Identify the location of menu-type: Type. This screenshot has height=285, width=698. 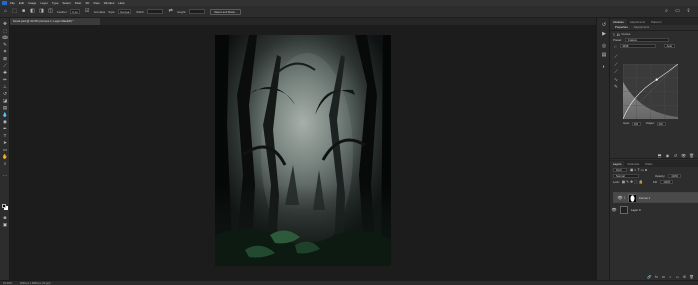
(55, 3).